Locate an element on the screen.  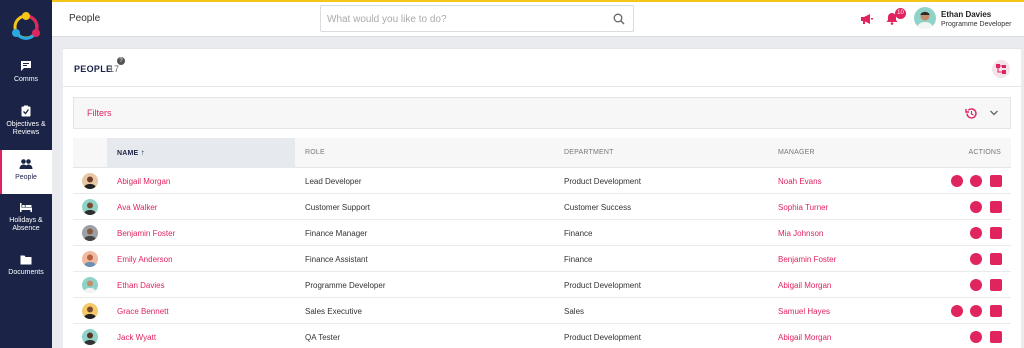
app-logo is located at coordinates (26, 26).